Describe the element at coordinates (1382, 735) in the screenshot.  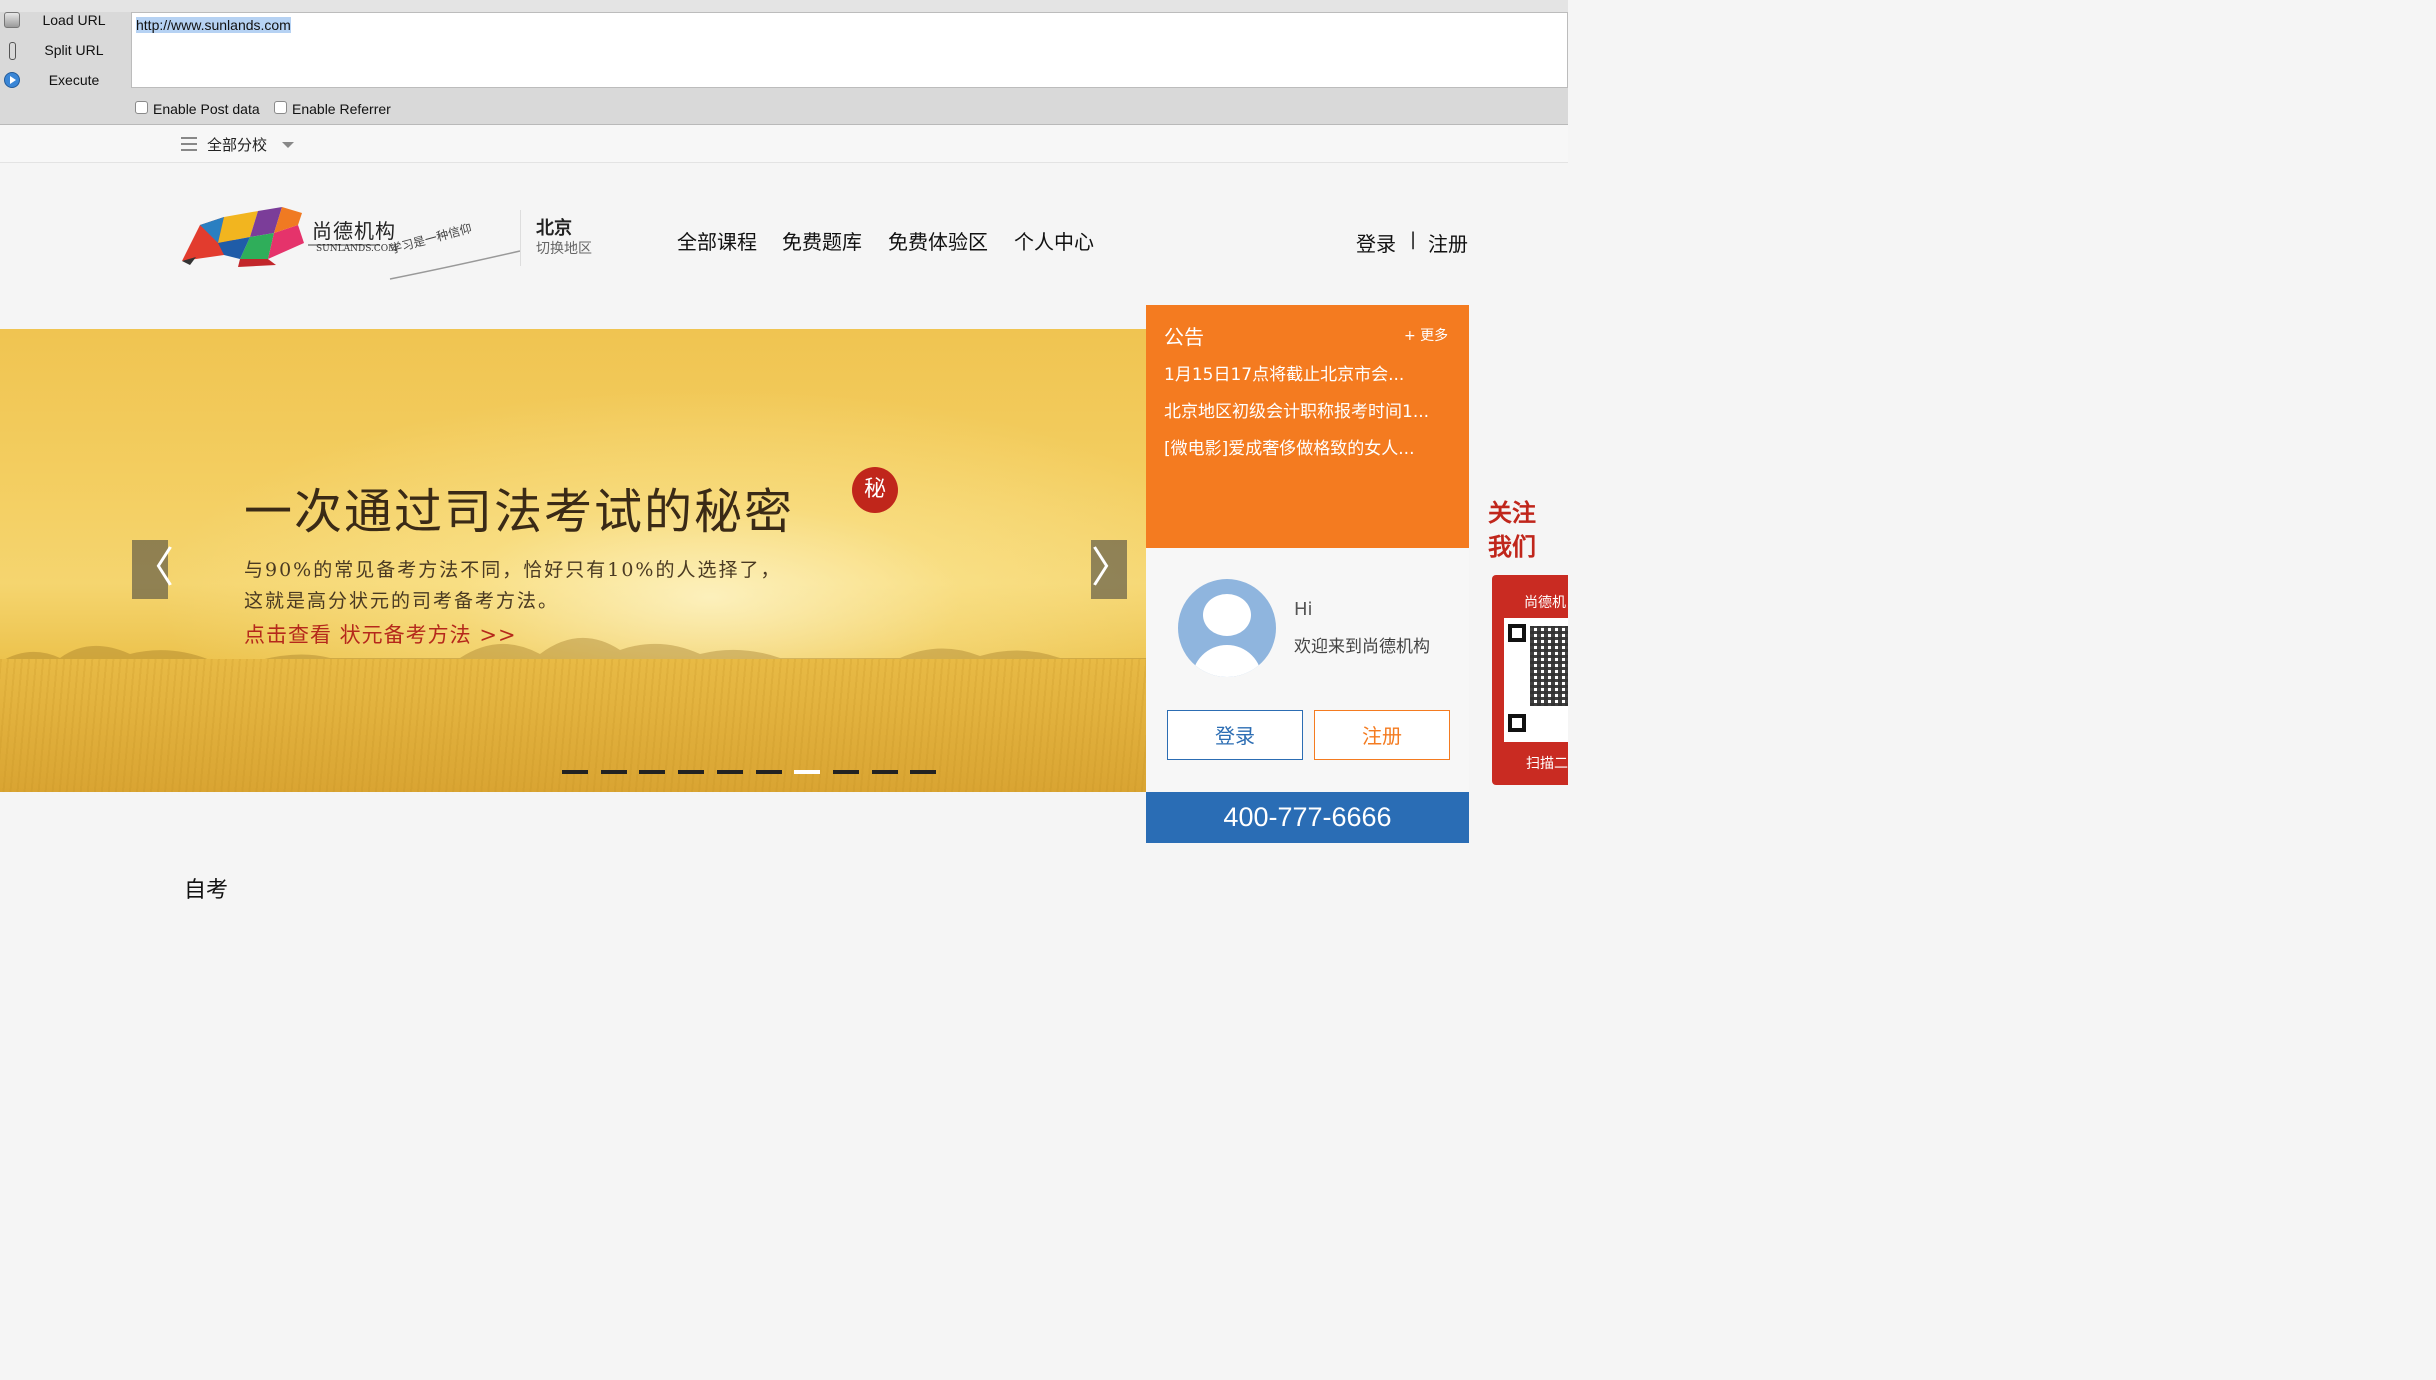
I see `register-button: 注册` at that location.